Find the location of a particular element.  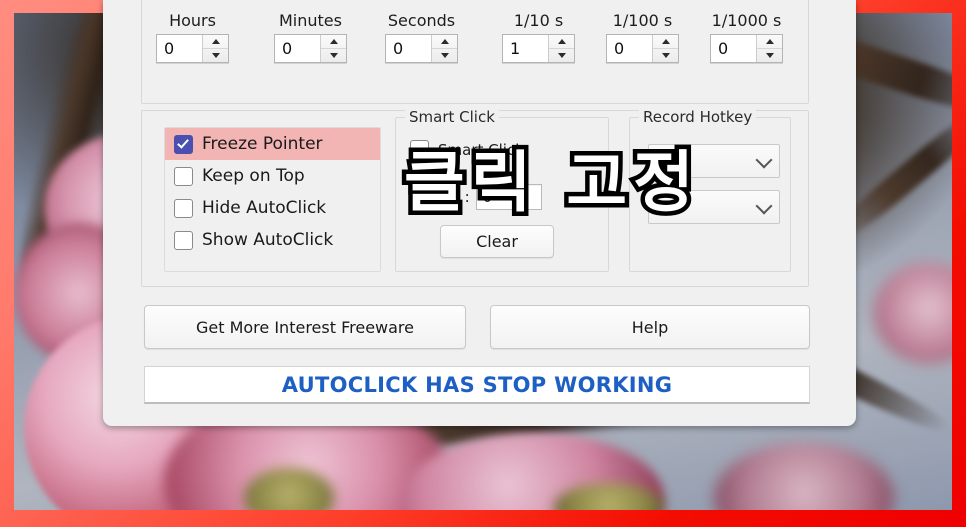

spinner-value-minutes: 0 is located at coordinates (297, 48).